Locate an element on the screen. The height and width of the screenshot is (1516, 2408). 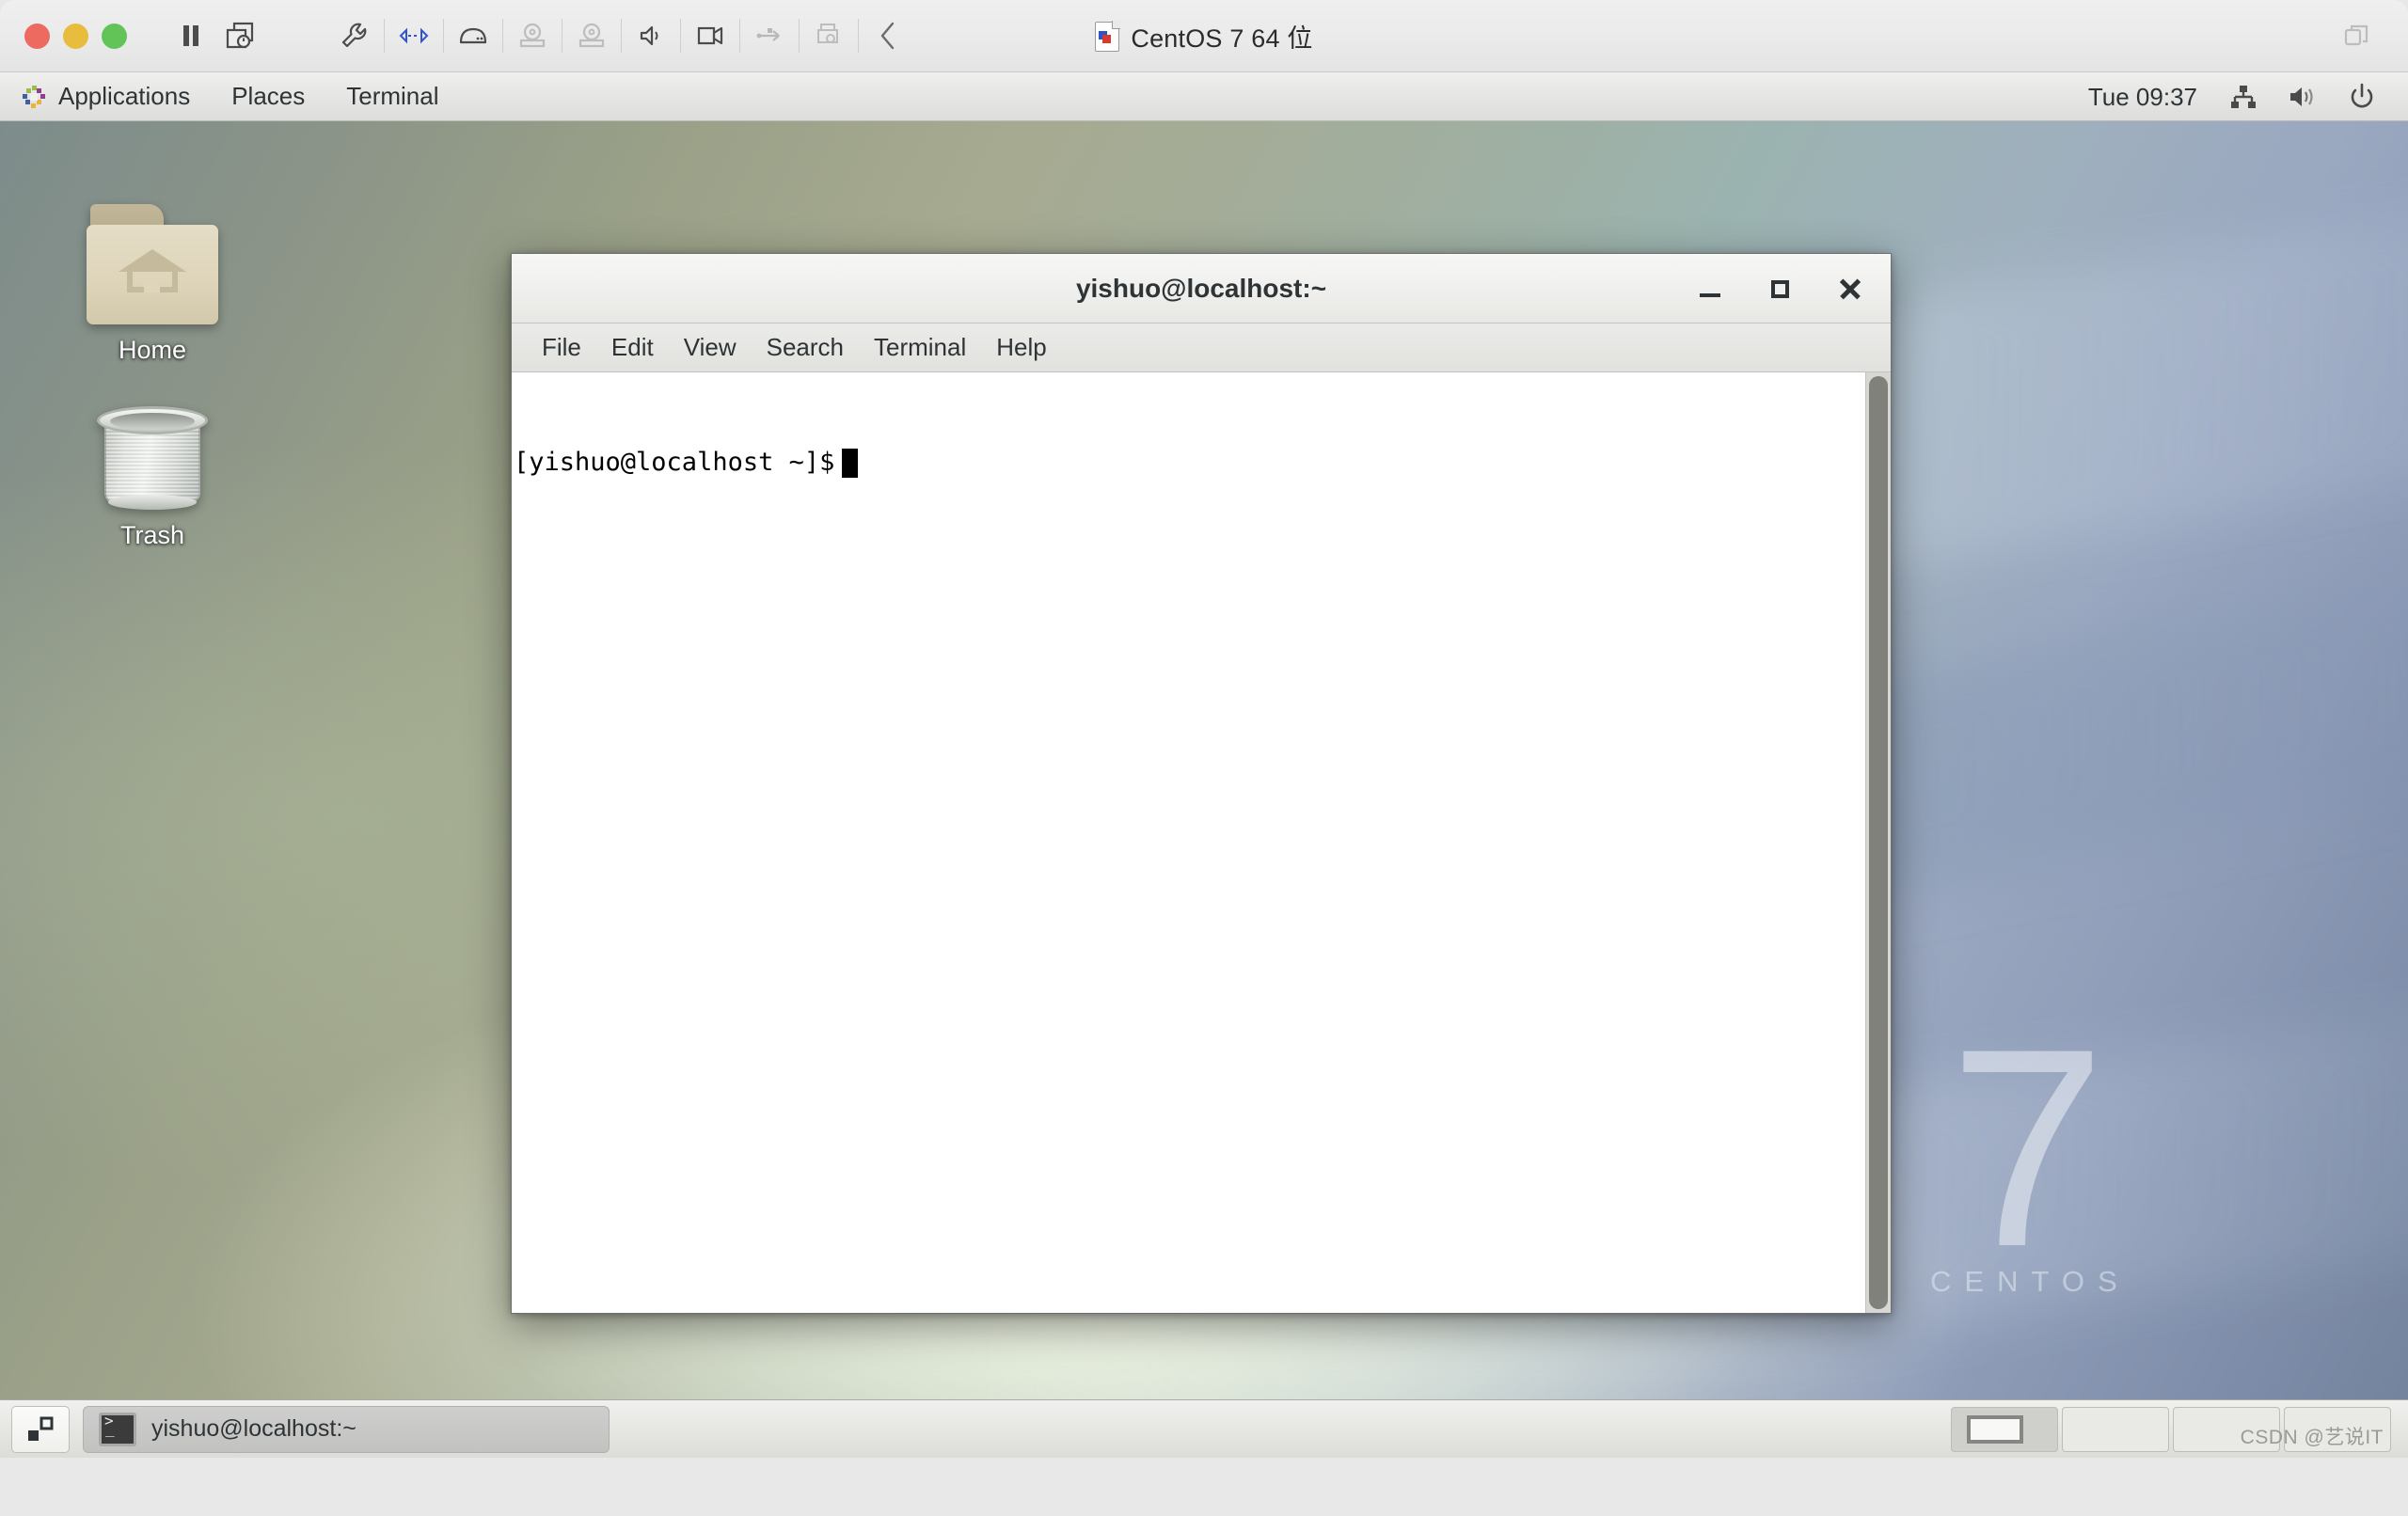
terminal-prompt: [yishuo@localhost ~]$ is located at coordinates (675, 463).